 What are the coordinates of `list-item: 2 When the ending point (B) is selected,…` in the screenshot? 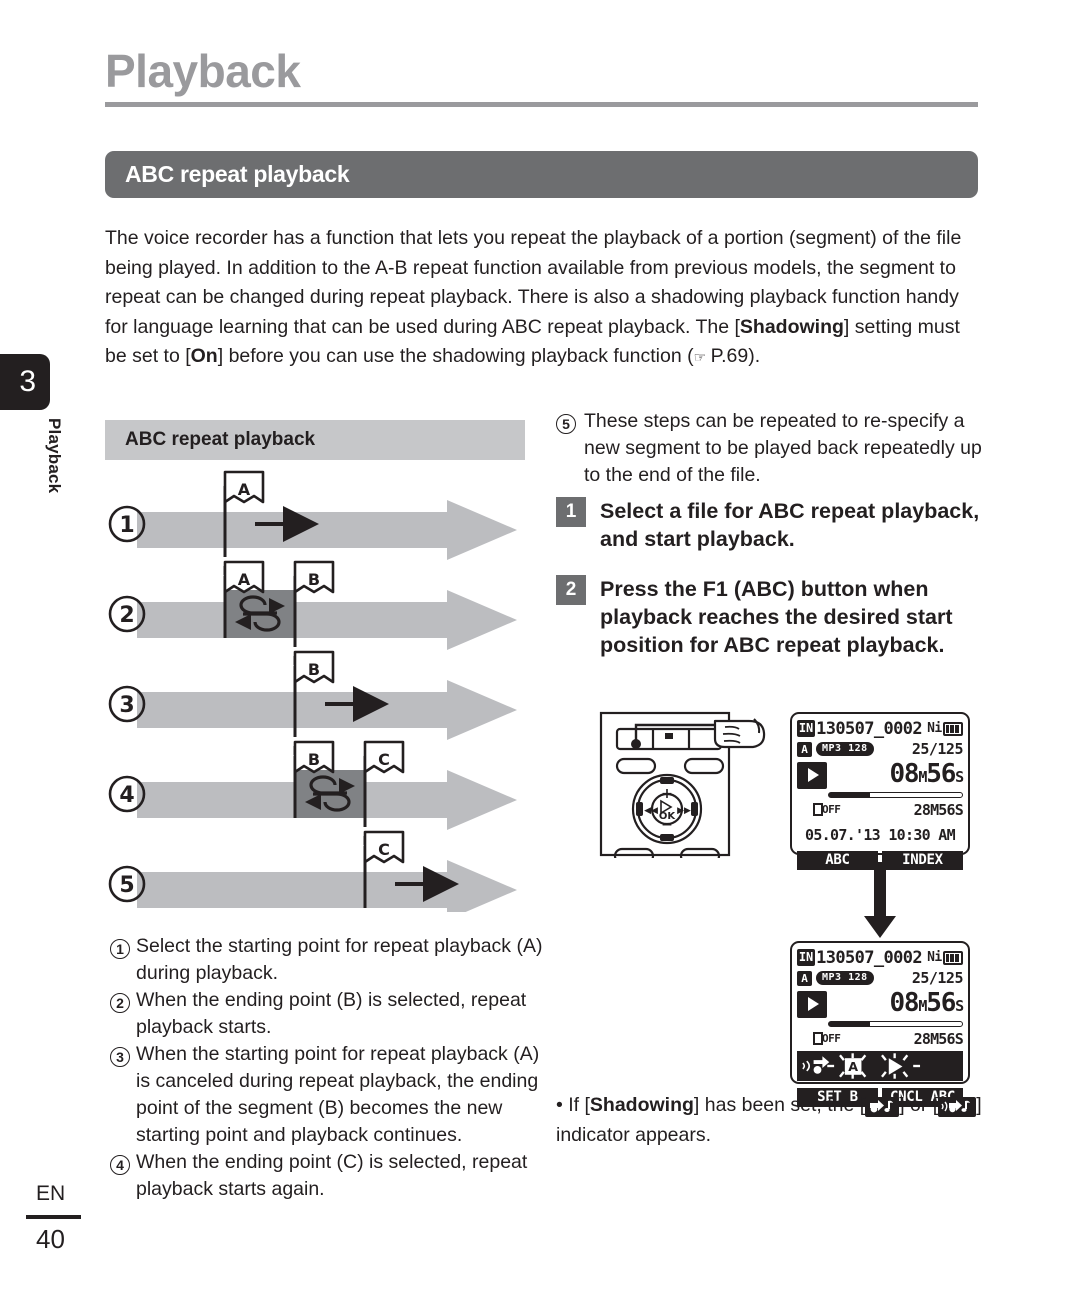 It's located at (330, 1014).